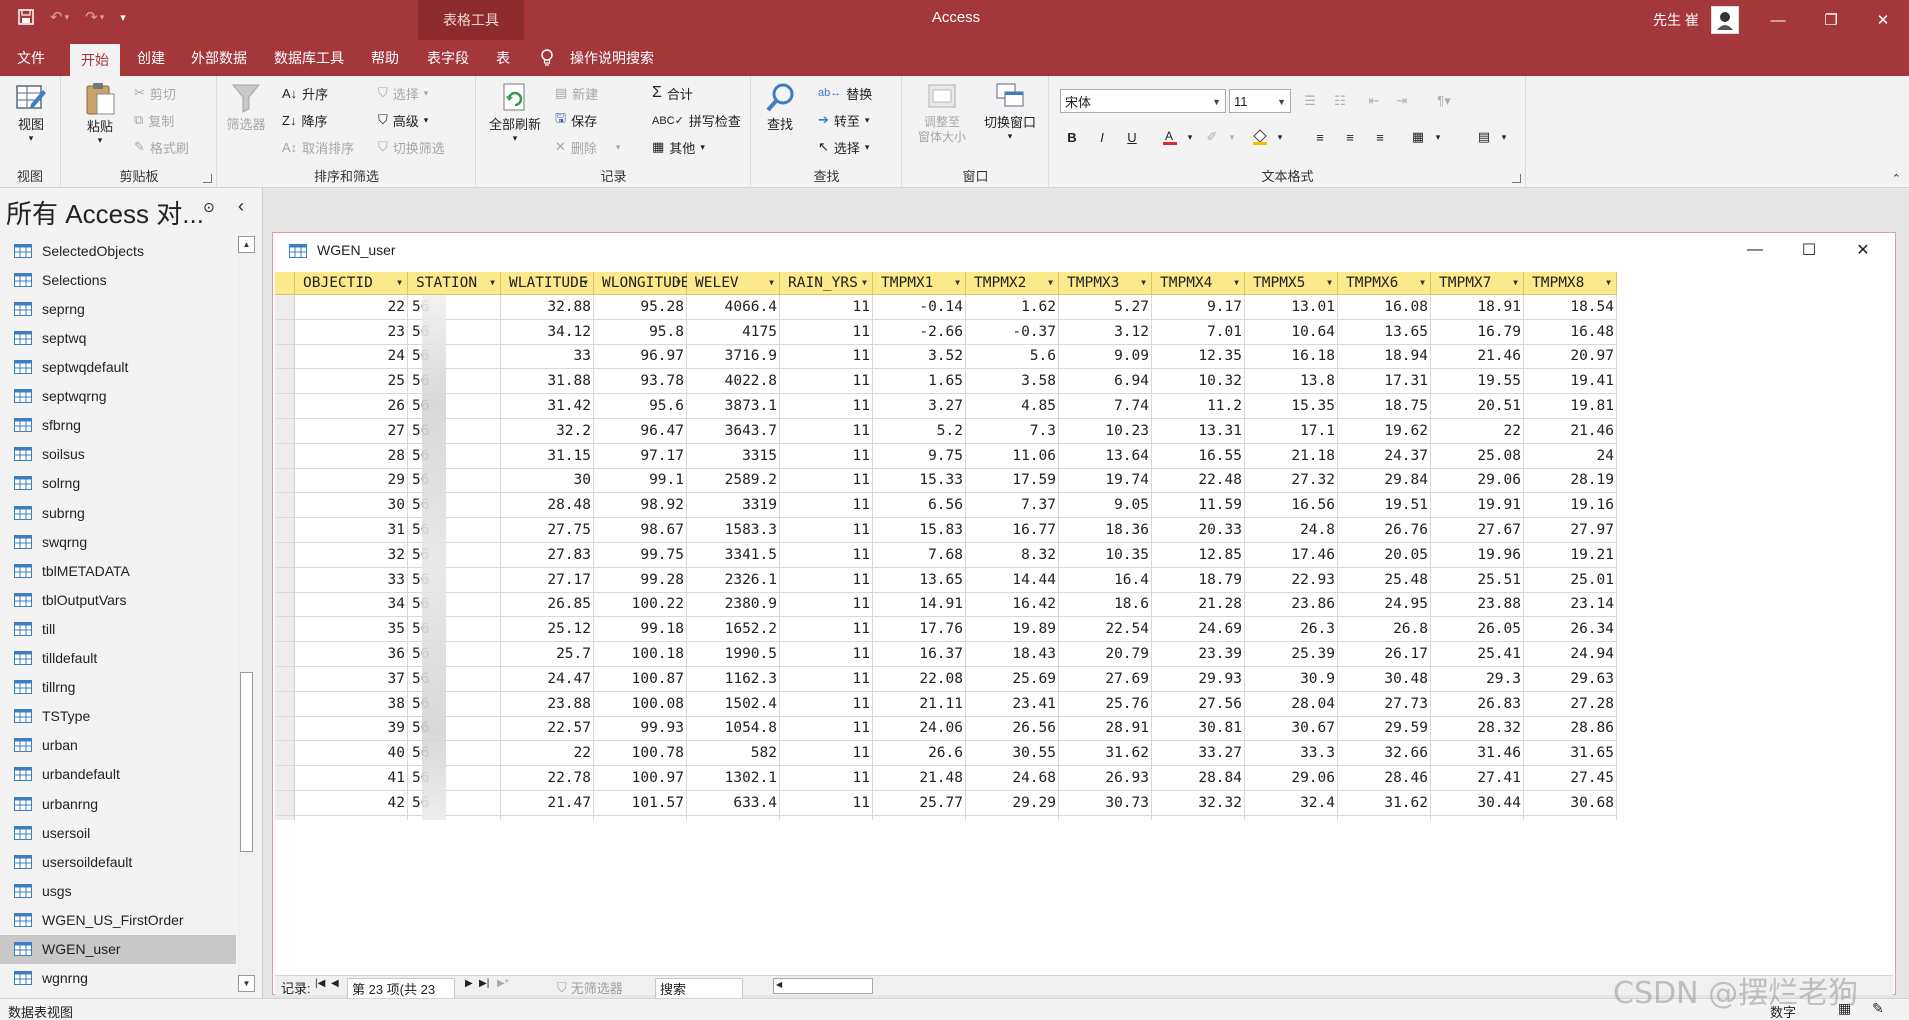 The width and height of the screenshot is (1909, 1020). Describe the element at coordinates (1012, 803) in the screenshot. I see `table-cell: 29.29` at that location.